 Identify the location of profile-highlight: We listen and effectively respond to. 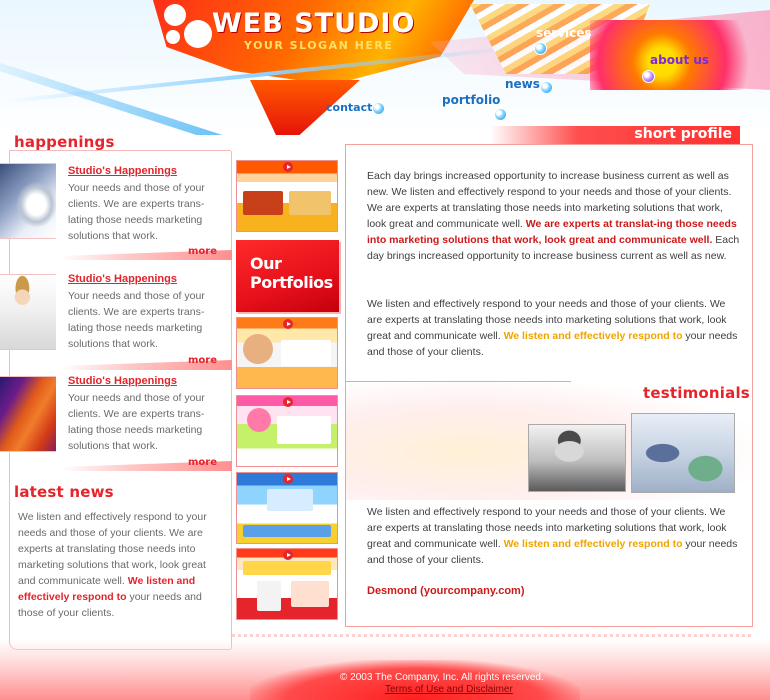
(593, 336).